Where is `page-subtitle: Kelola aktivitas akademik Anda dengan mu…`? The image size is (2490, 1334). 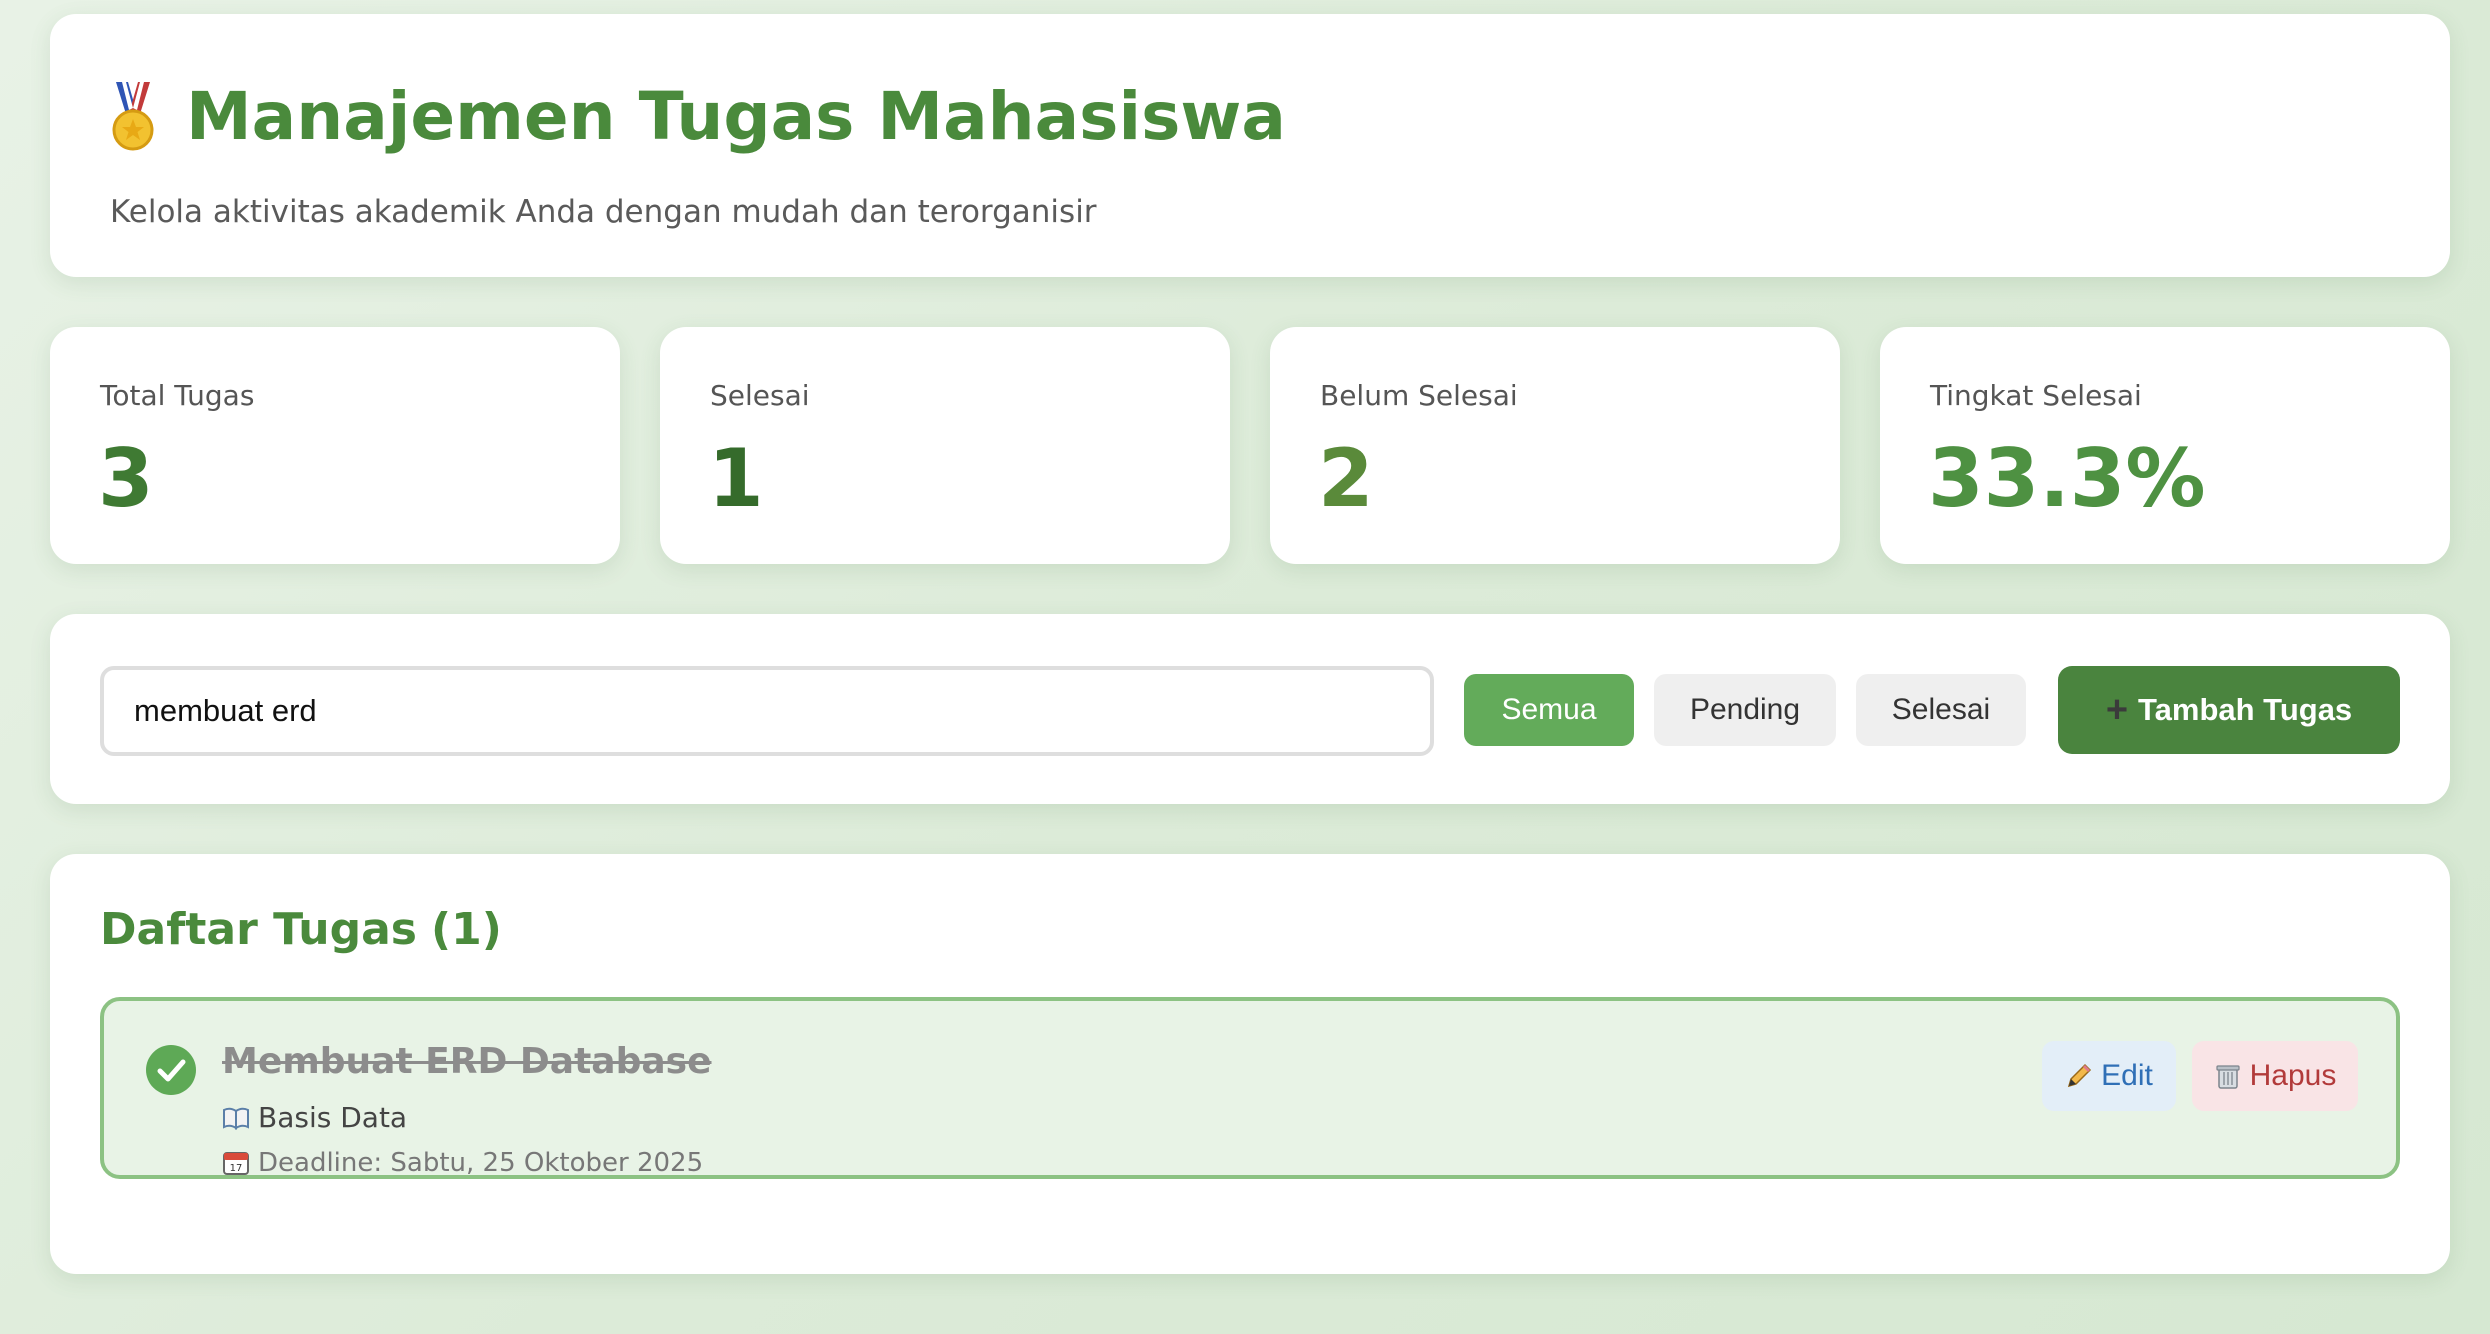 page-subtitle: Kelola aktivitas akademik Anda dengan mu… is located at coordinates (603, 212).